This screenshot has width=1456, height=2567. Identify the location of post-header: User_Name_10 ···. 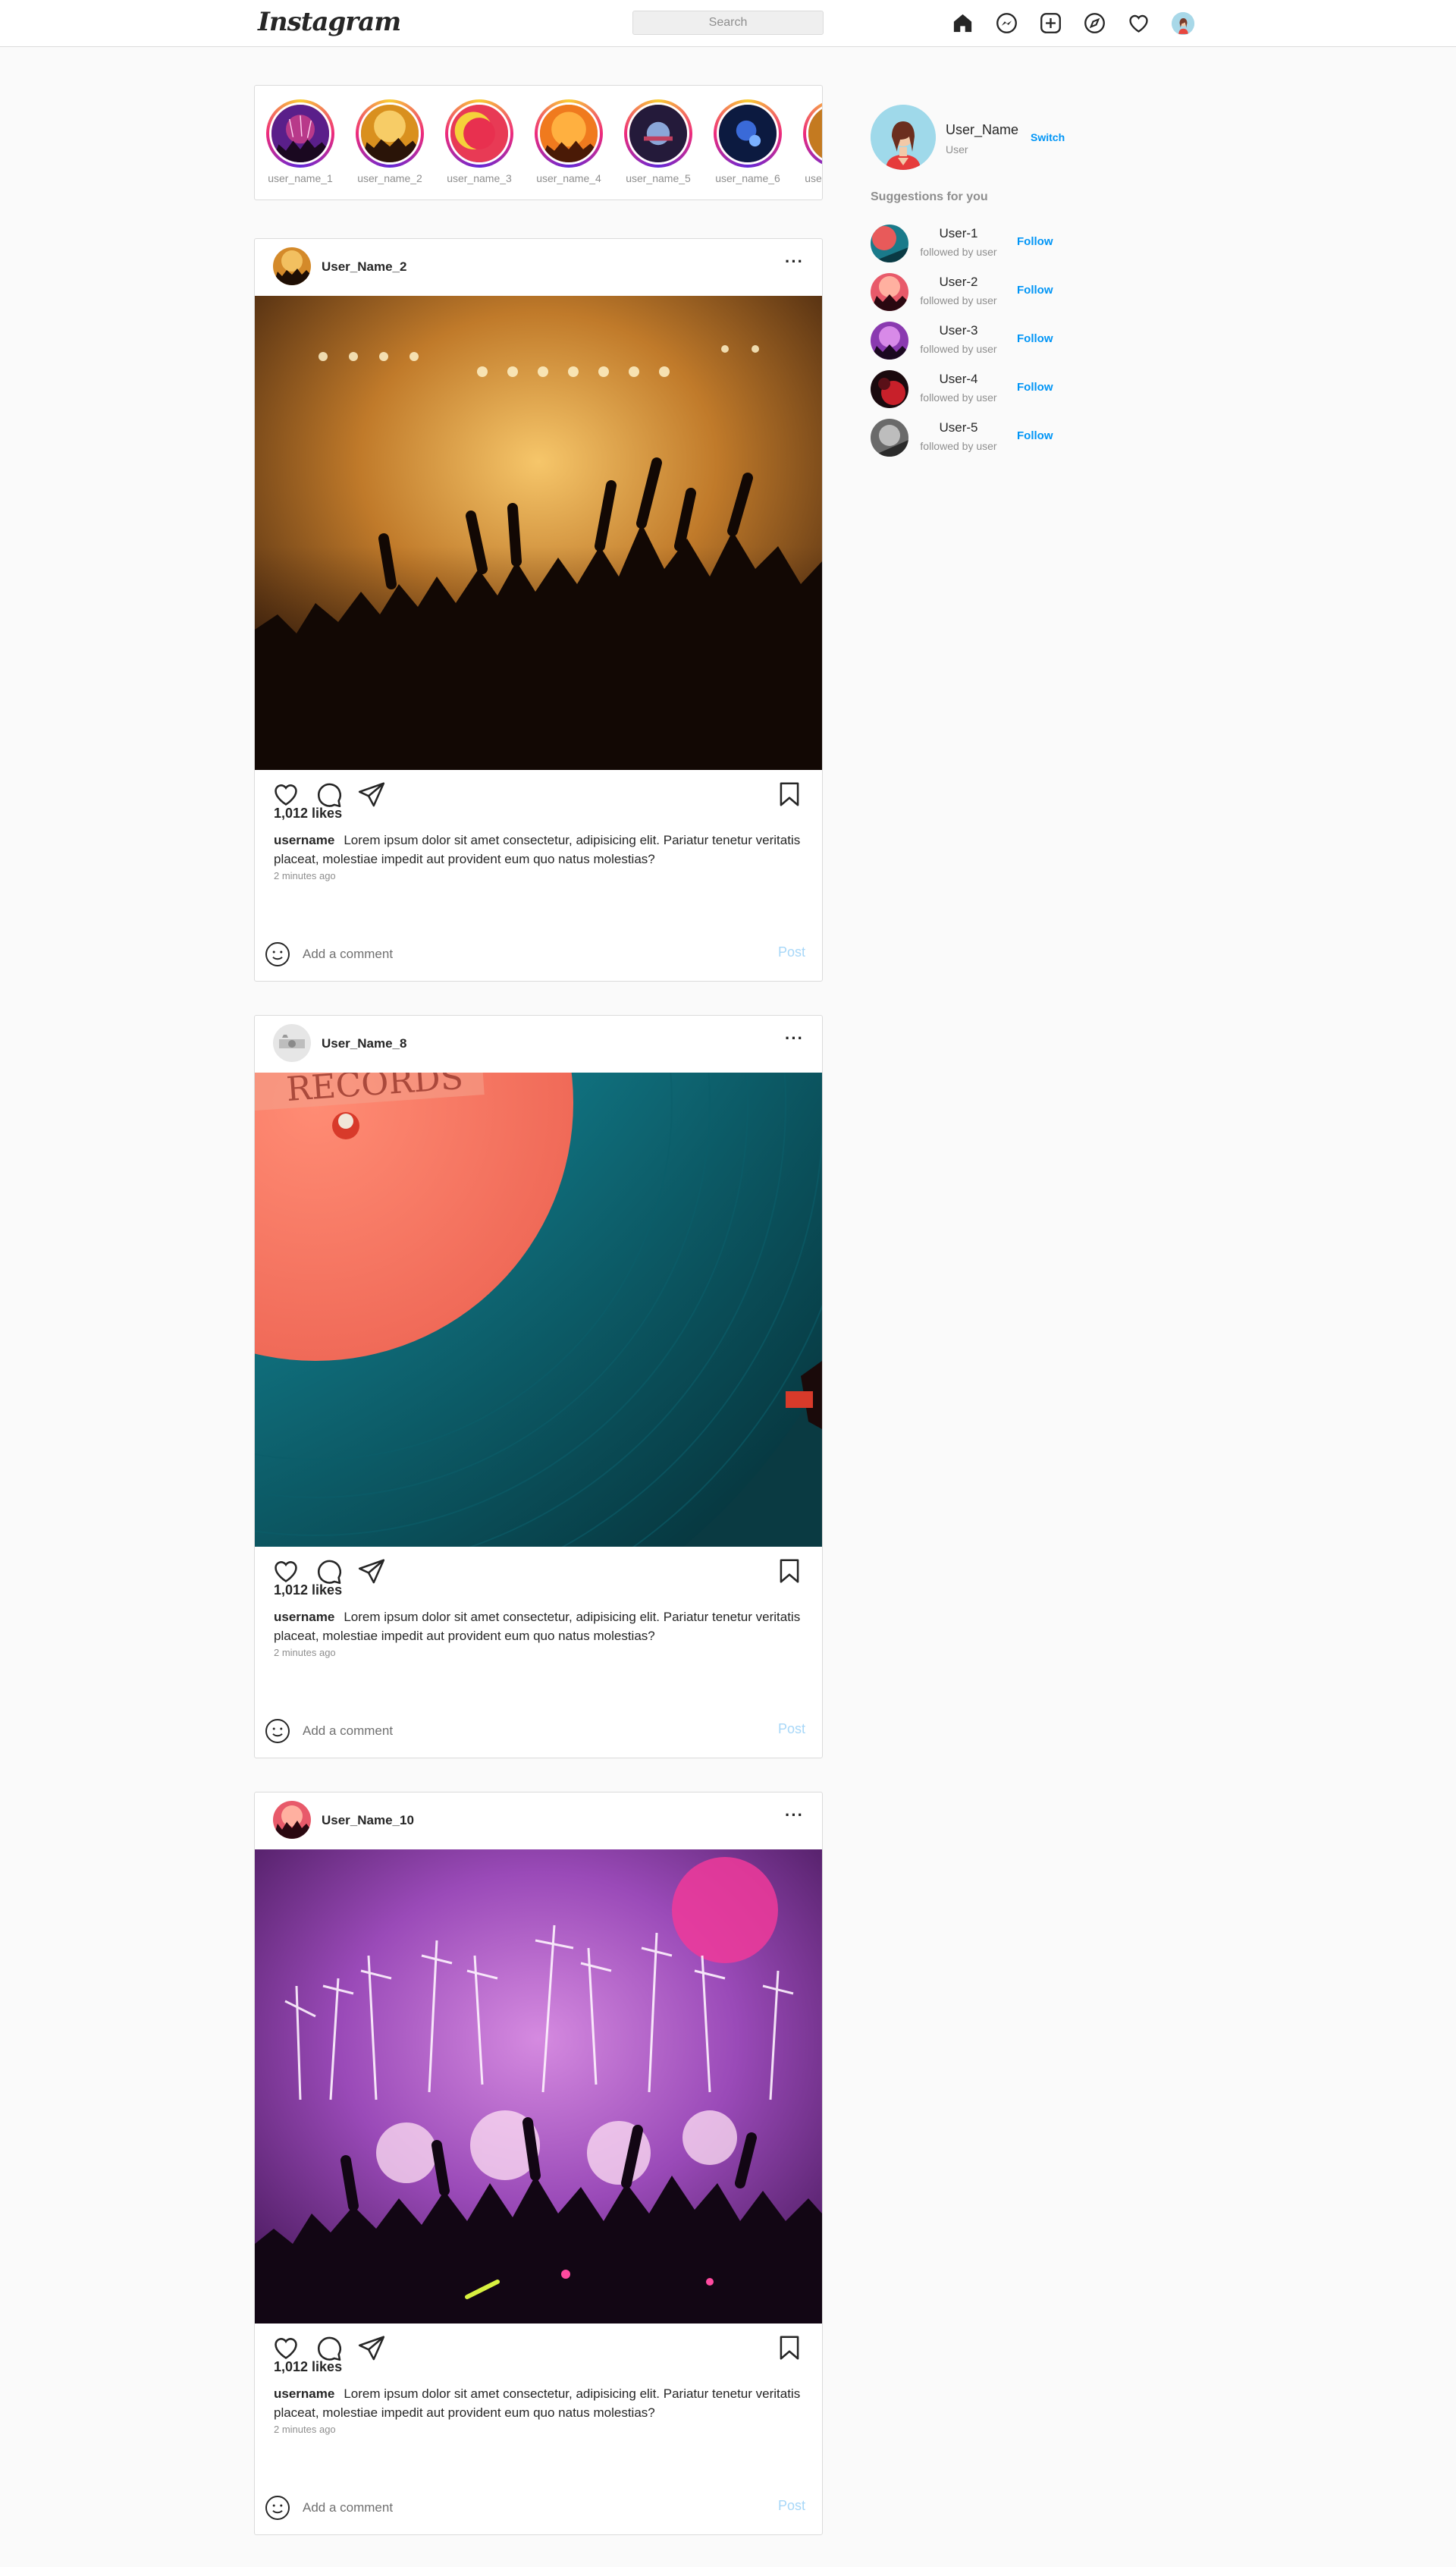
(538, 1821).